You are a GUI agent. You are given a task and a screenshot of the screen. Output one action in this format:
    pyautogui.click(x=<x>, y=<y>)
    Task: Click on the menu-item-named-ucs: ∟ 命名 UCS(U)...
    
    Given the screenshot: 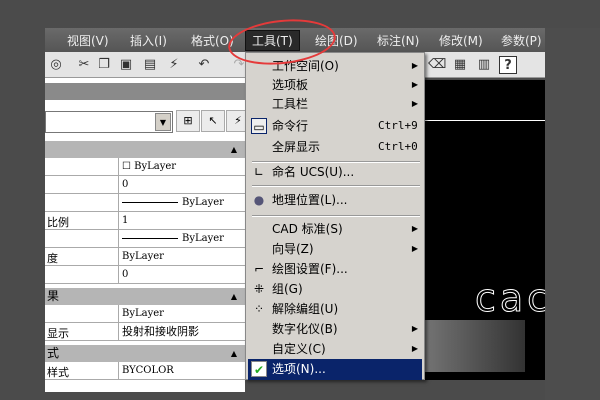 What is the action you would take?
    pyautogui.click(x=335, y=172)
    